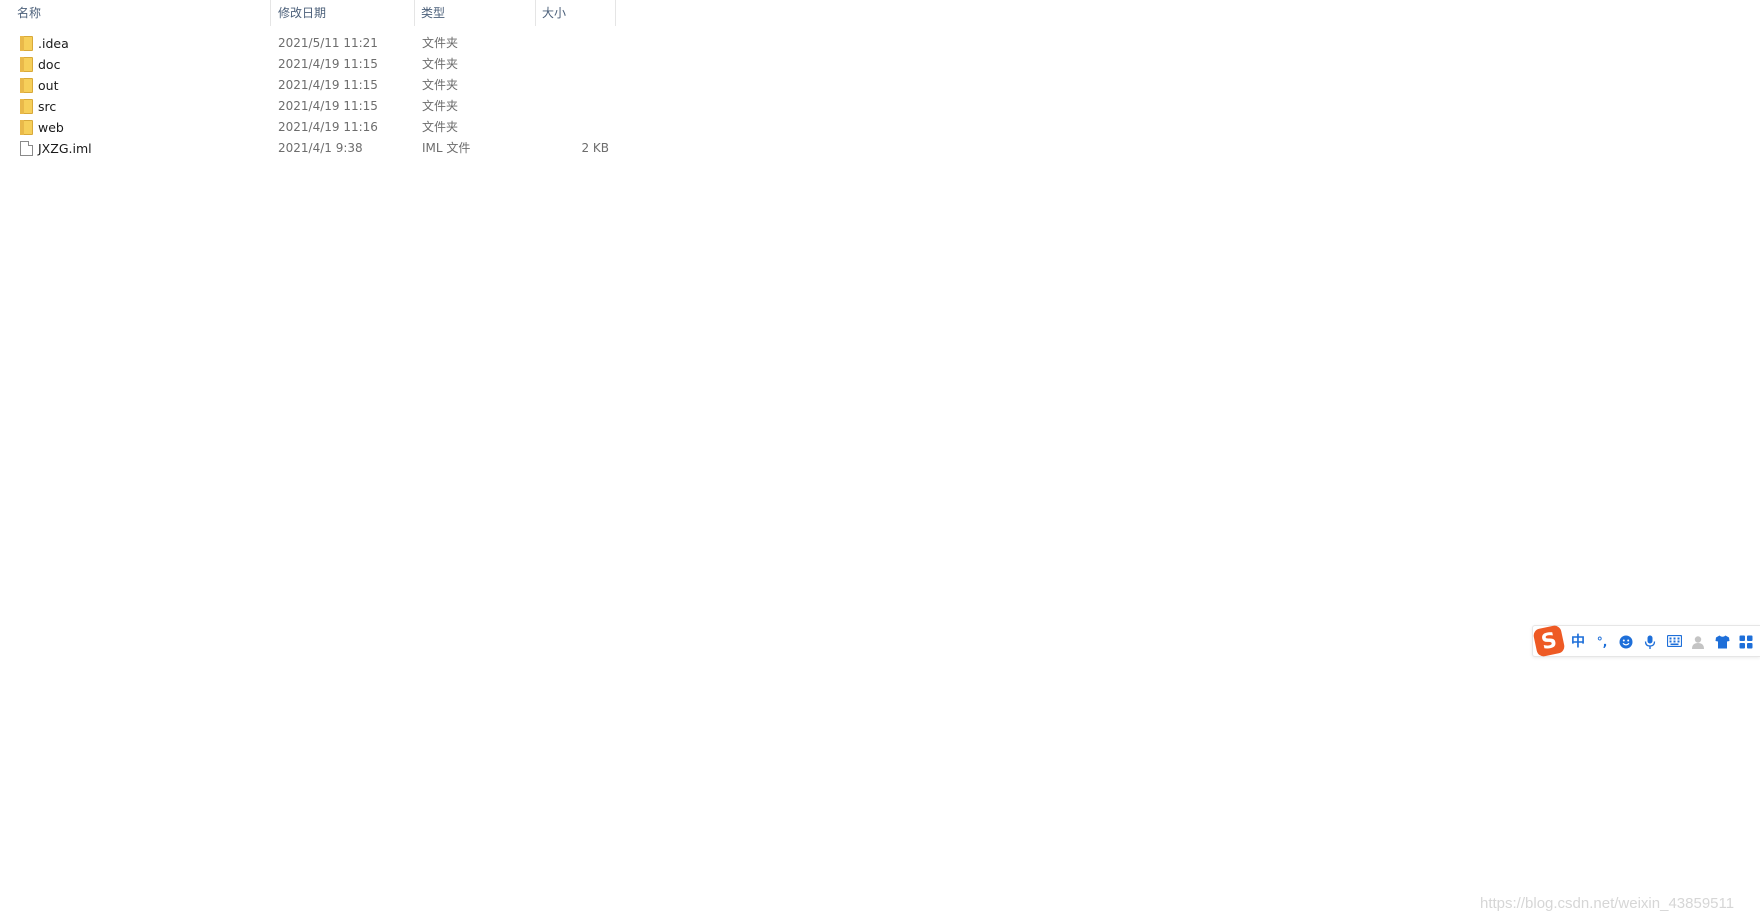  I want to click on punctuation-button: °,, so click(1602, 642).